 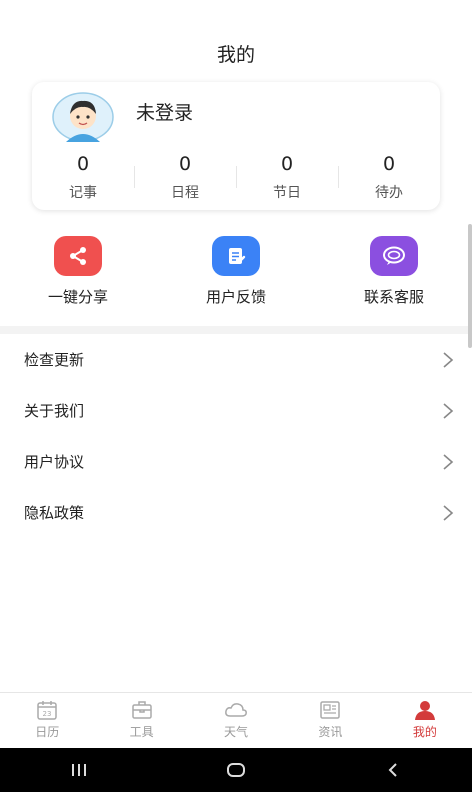 I want to click on stat-schedule: 0 日程, so click(x=185, y=177).